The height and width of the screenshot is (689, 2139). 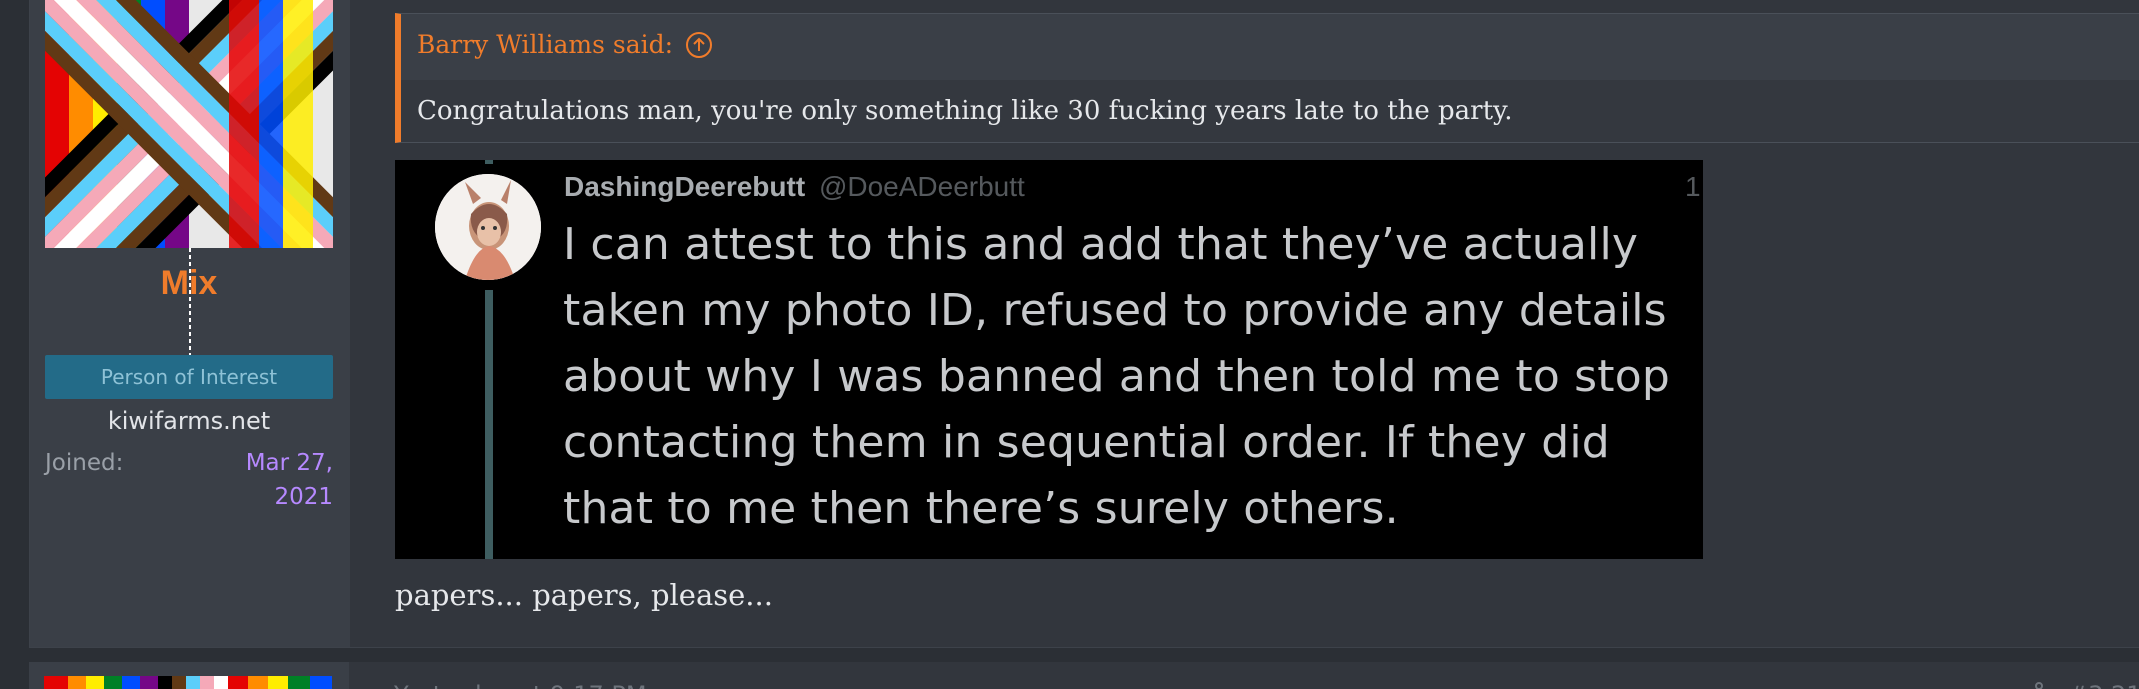 What do you see at coordinates (189, 377) in the screenshot?
I see `user-title-badge: Person of Interest` at bounding box center [189, 377].